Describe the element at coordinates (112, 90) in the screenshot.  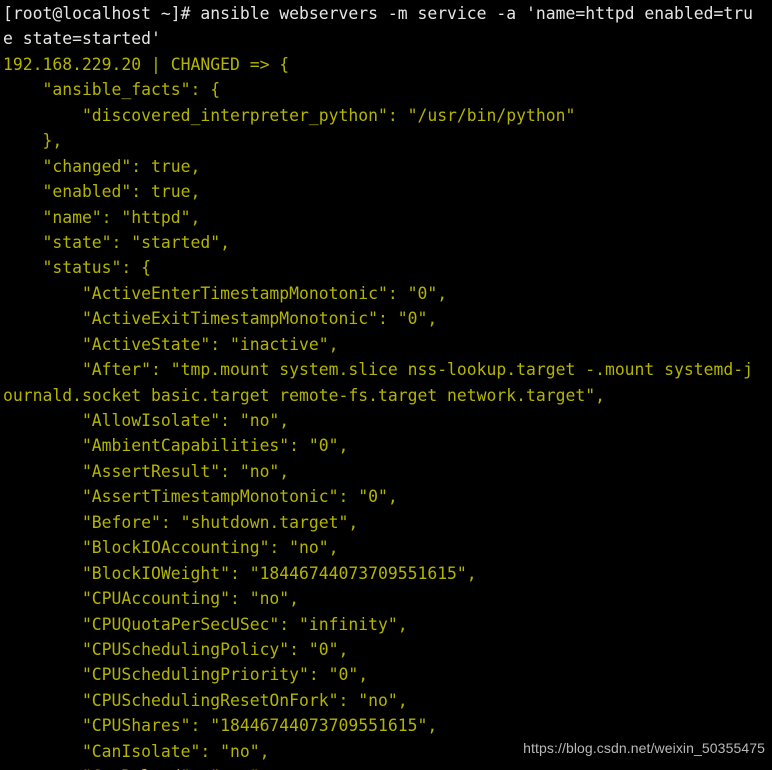
I see `terminal-line: "ansible_facts": {` at that location.